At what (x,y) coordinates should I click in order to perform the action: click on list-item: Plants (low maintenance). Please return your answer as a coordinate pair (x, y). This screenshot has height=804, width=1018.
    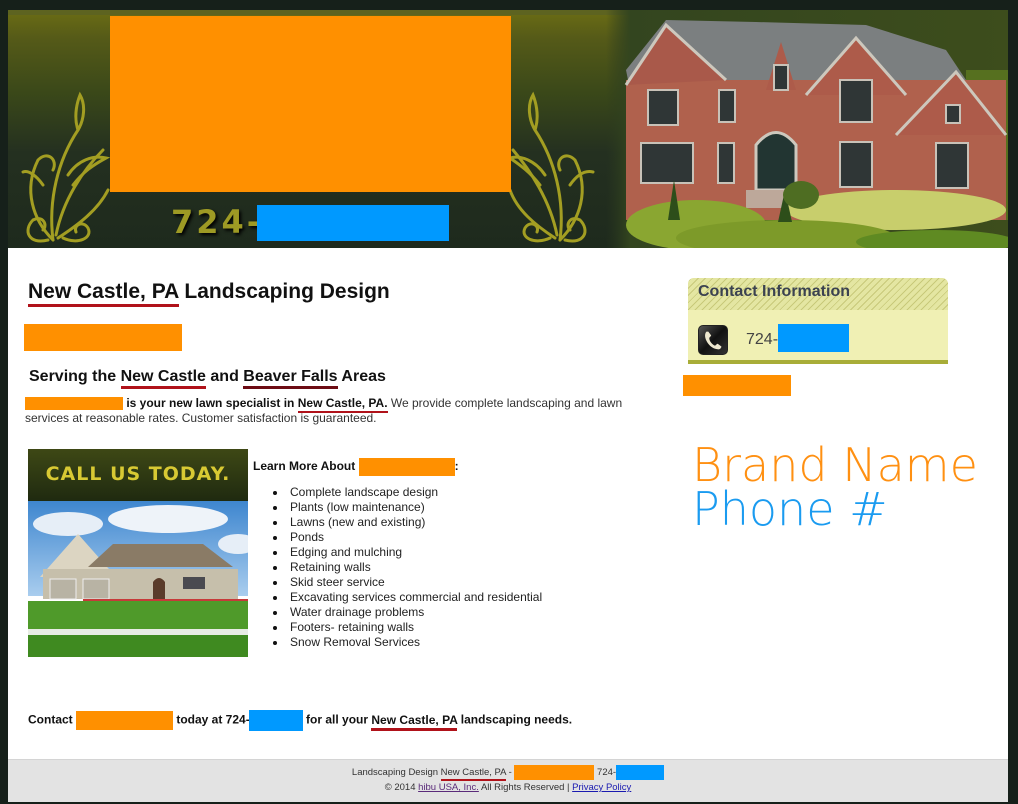
    Looking at the image, I should click on (407, 507).